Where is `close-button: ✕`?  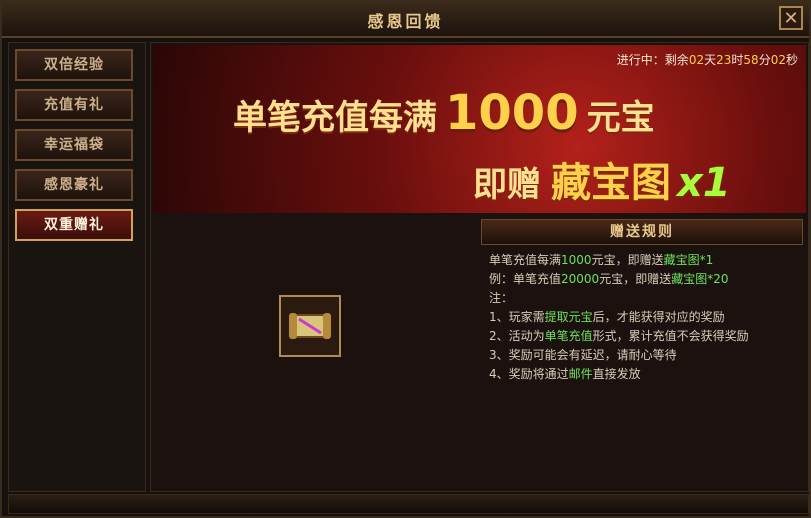
close-button: ✕ is located at coordinates (791, 18).